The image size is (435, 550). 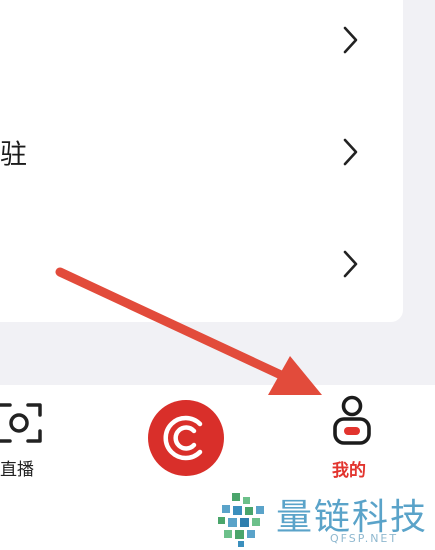 I want to click on center-action-button, so click(x=186, y=438).